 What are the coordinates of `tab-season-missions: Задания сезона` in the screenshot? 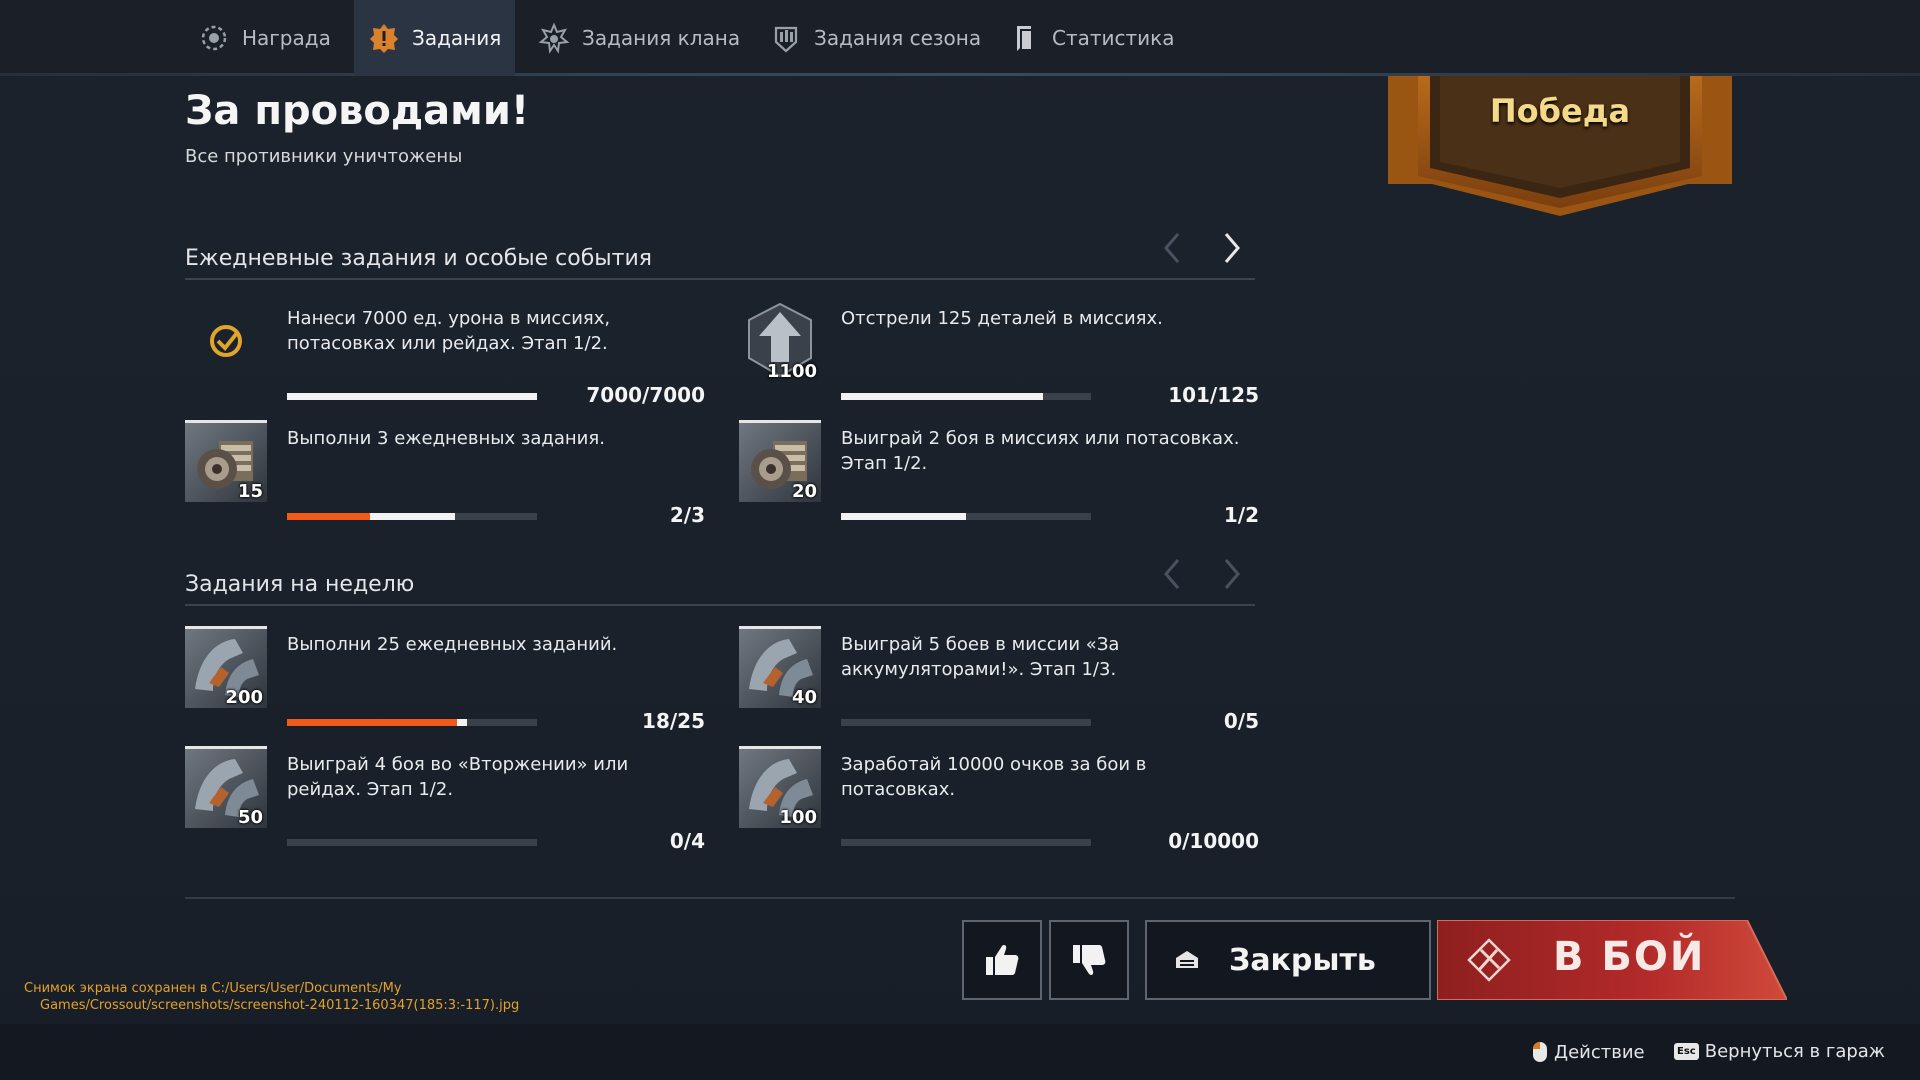 It's located at (875, 38).